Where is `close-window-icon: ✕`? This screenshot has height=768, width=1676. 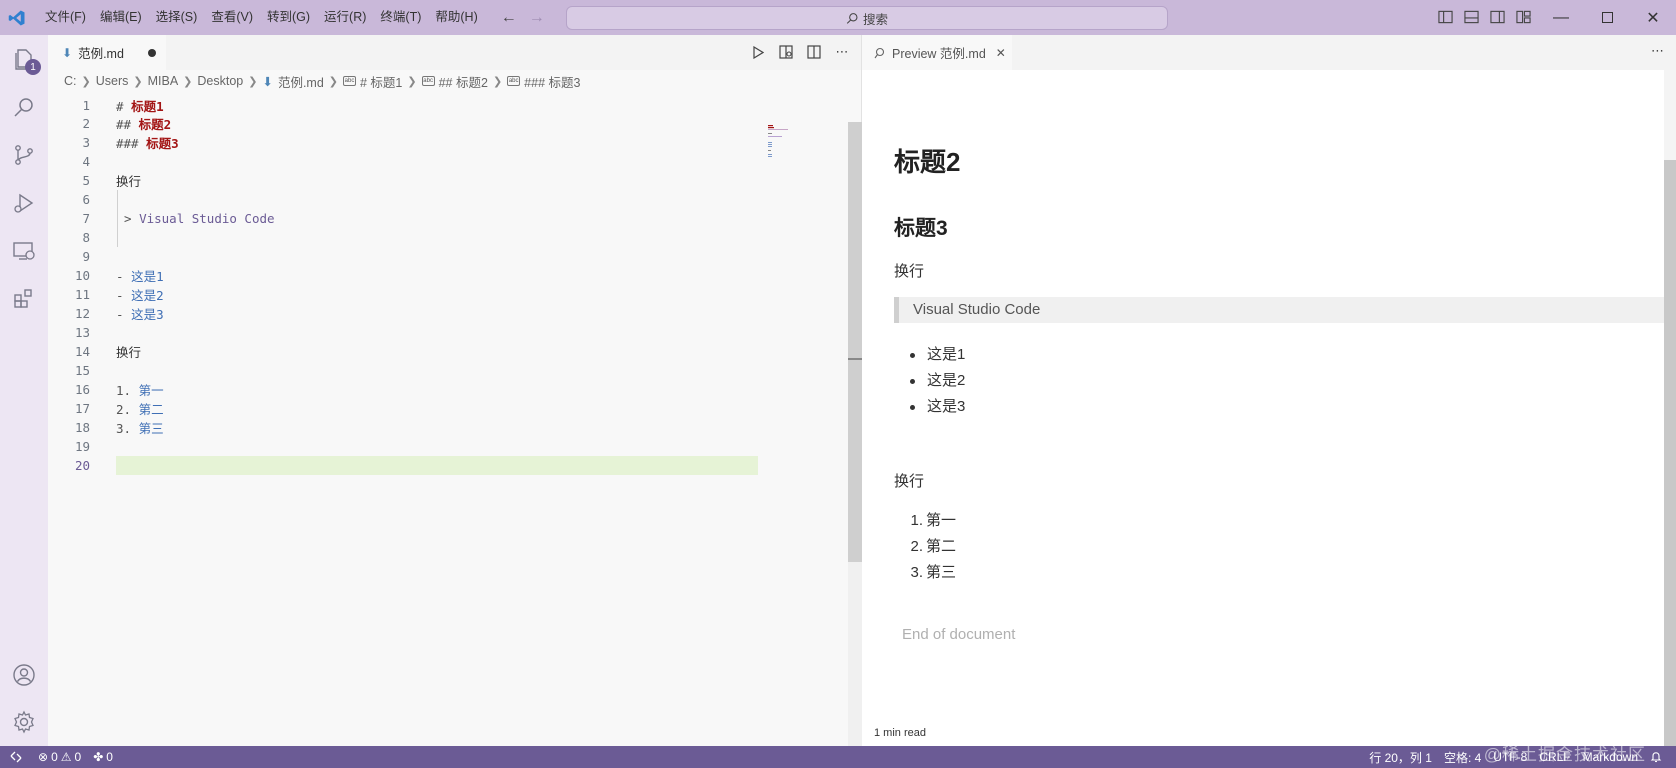 close-window-icon: ✕ is located at coordinates (1653, 17).